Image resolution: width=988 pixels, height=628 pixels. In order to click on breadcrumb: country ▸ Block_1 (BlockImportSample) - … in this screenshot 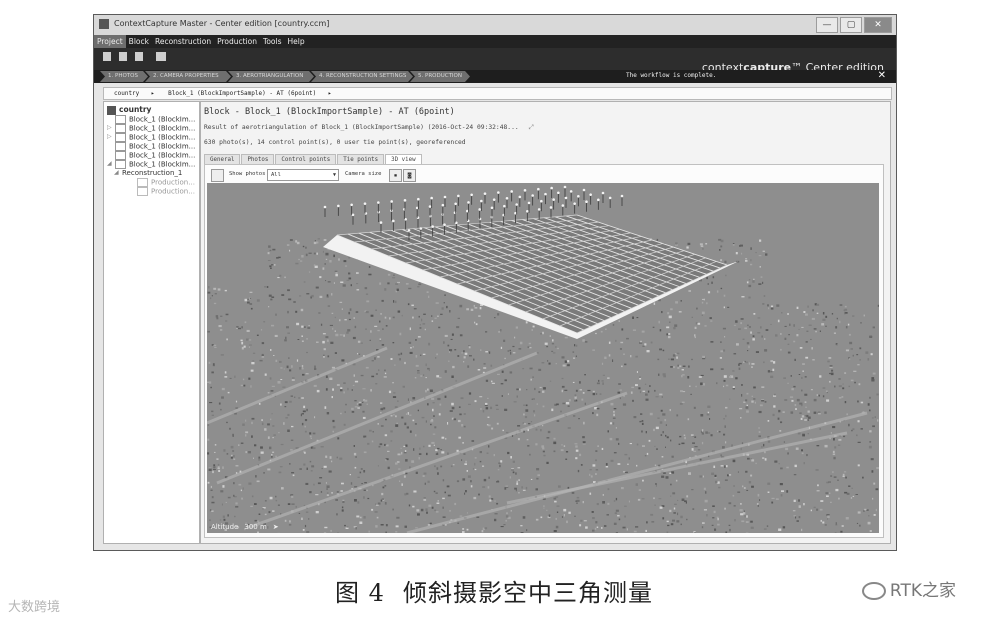, I will do `click(497, 93)`.